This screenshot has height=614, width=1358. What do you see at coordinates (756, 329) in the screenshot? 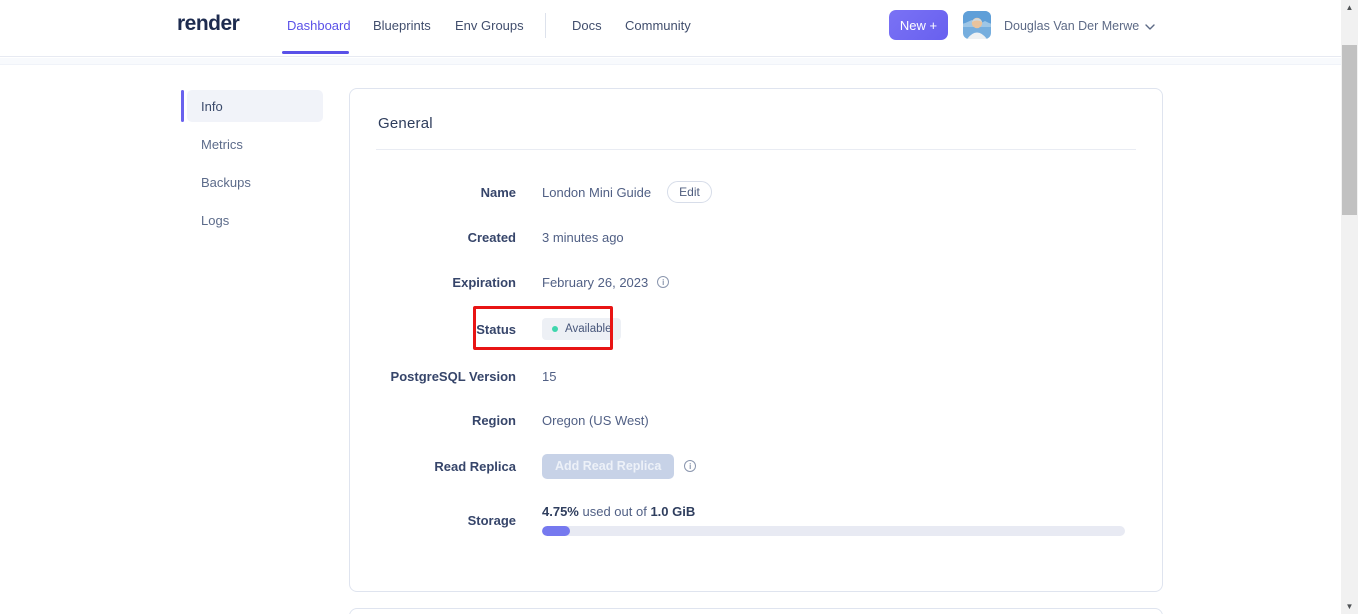
I see `status-row: Status Available` at bounding box center [756, 329].